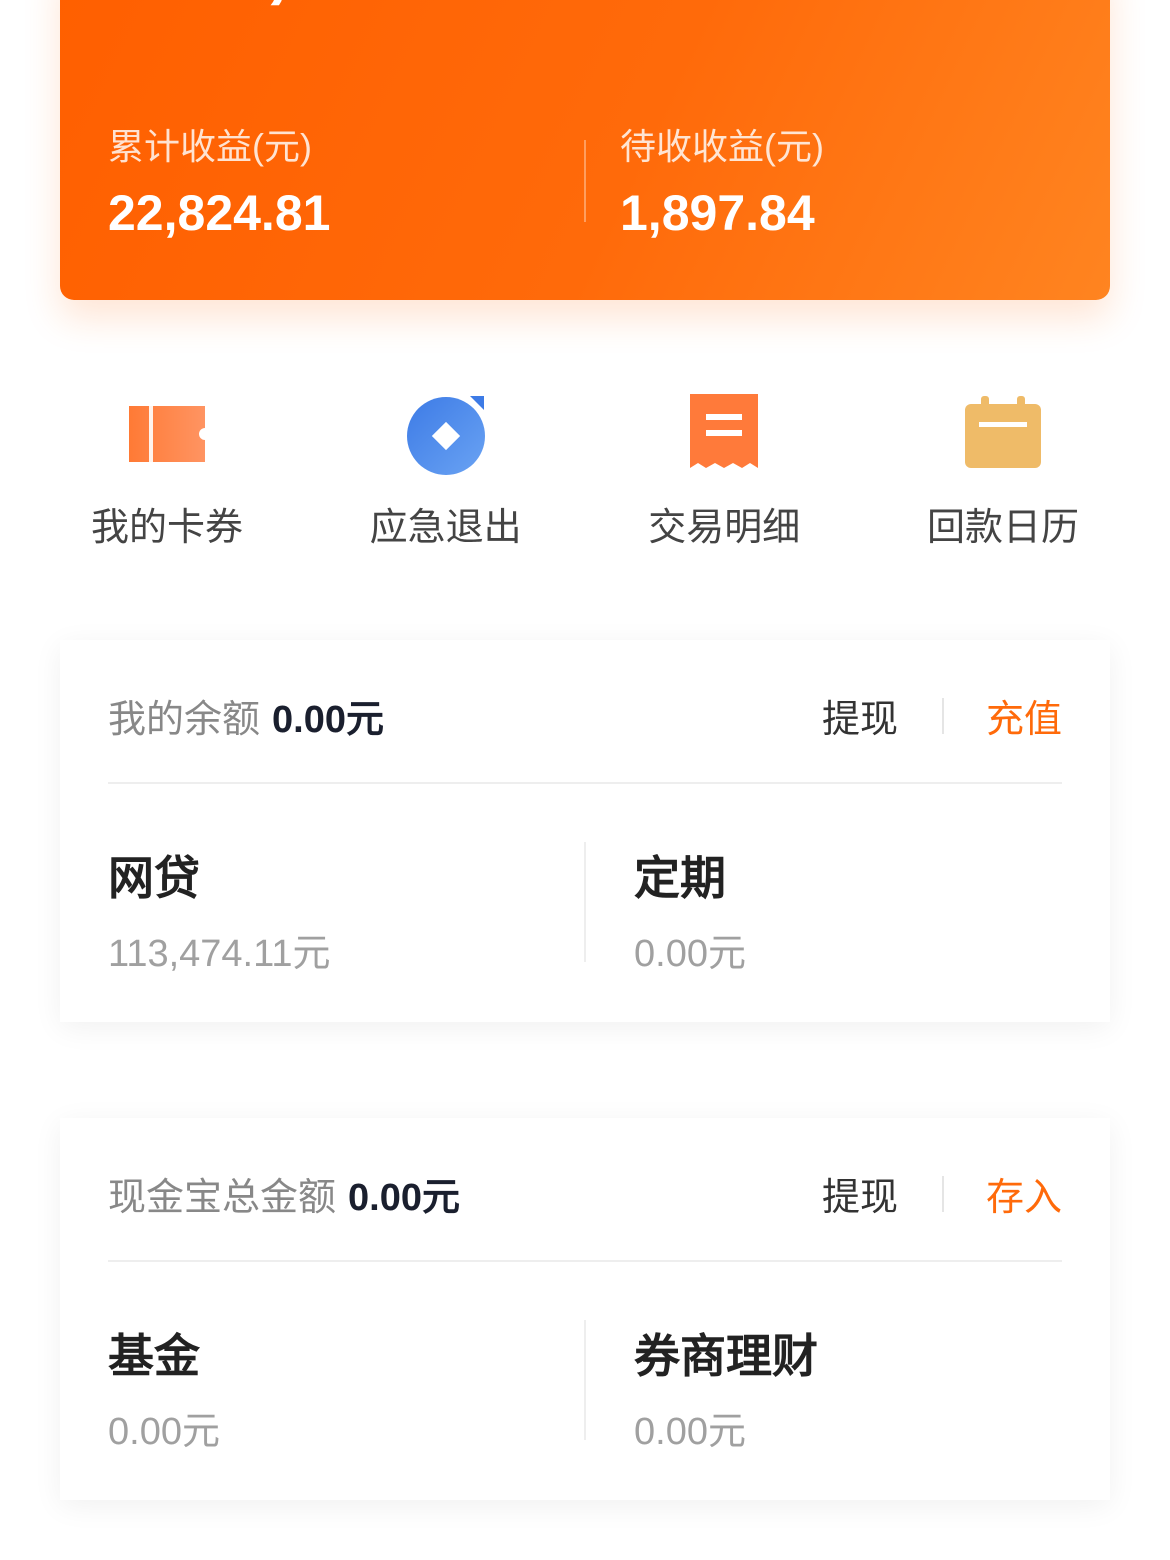 The height and width of the screenshot is (1560, 1170). Describe the element at coordinates (219, 954) in the screenshot. I see `p2p-lending-value: 113,474.11元` at that location.